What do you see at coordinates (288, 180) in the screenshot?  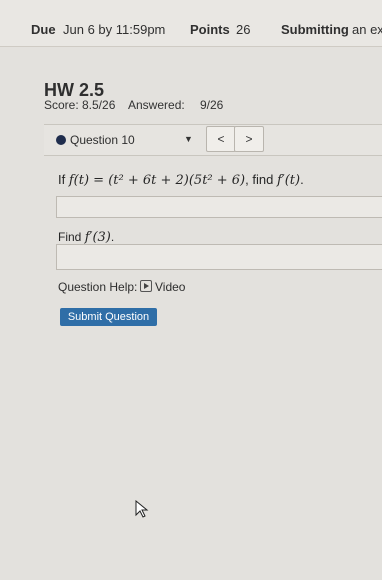 I see `derivative-expression: f′(t)` at bounding box center [288, 180].